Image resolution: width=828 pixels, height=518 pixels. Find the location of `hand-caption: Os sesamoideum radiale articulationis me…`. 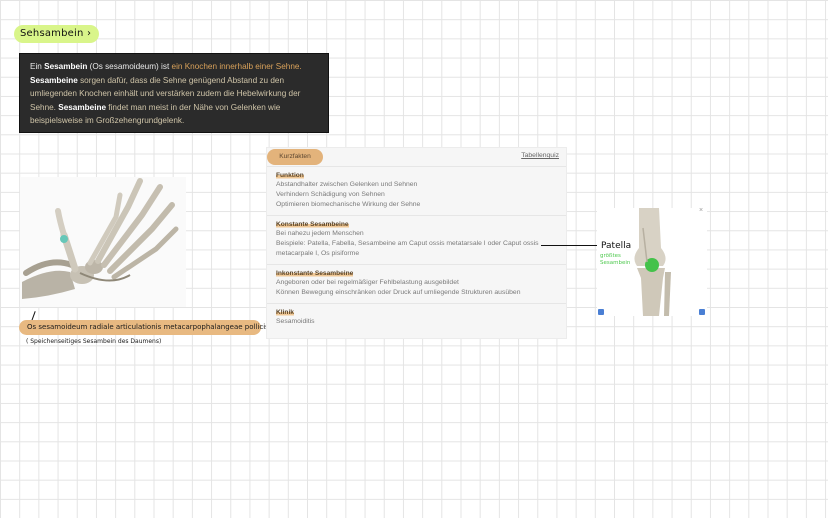

hand-caption: Os sesamoideum radiale articulationis me… is located at coordinates (144, 327).